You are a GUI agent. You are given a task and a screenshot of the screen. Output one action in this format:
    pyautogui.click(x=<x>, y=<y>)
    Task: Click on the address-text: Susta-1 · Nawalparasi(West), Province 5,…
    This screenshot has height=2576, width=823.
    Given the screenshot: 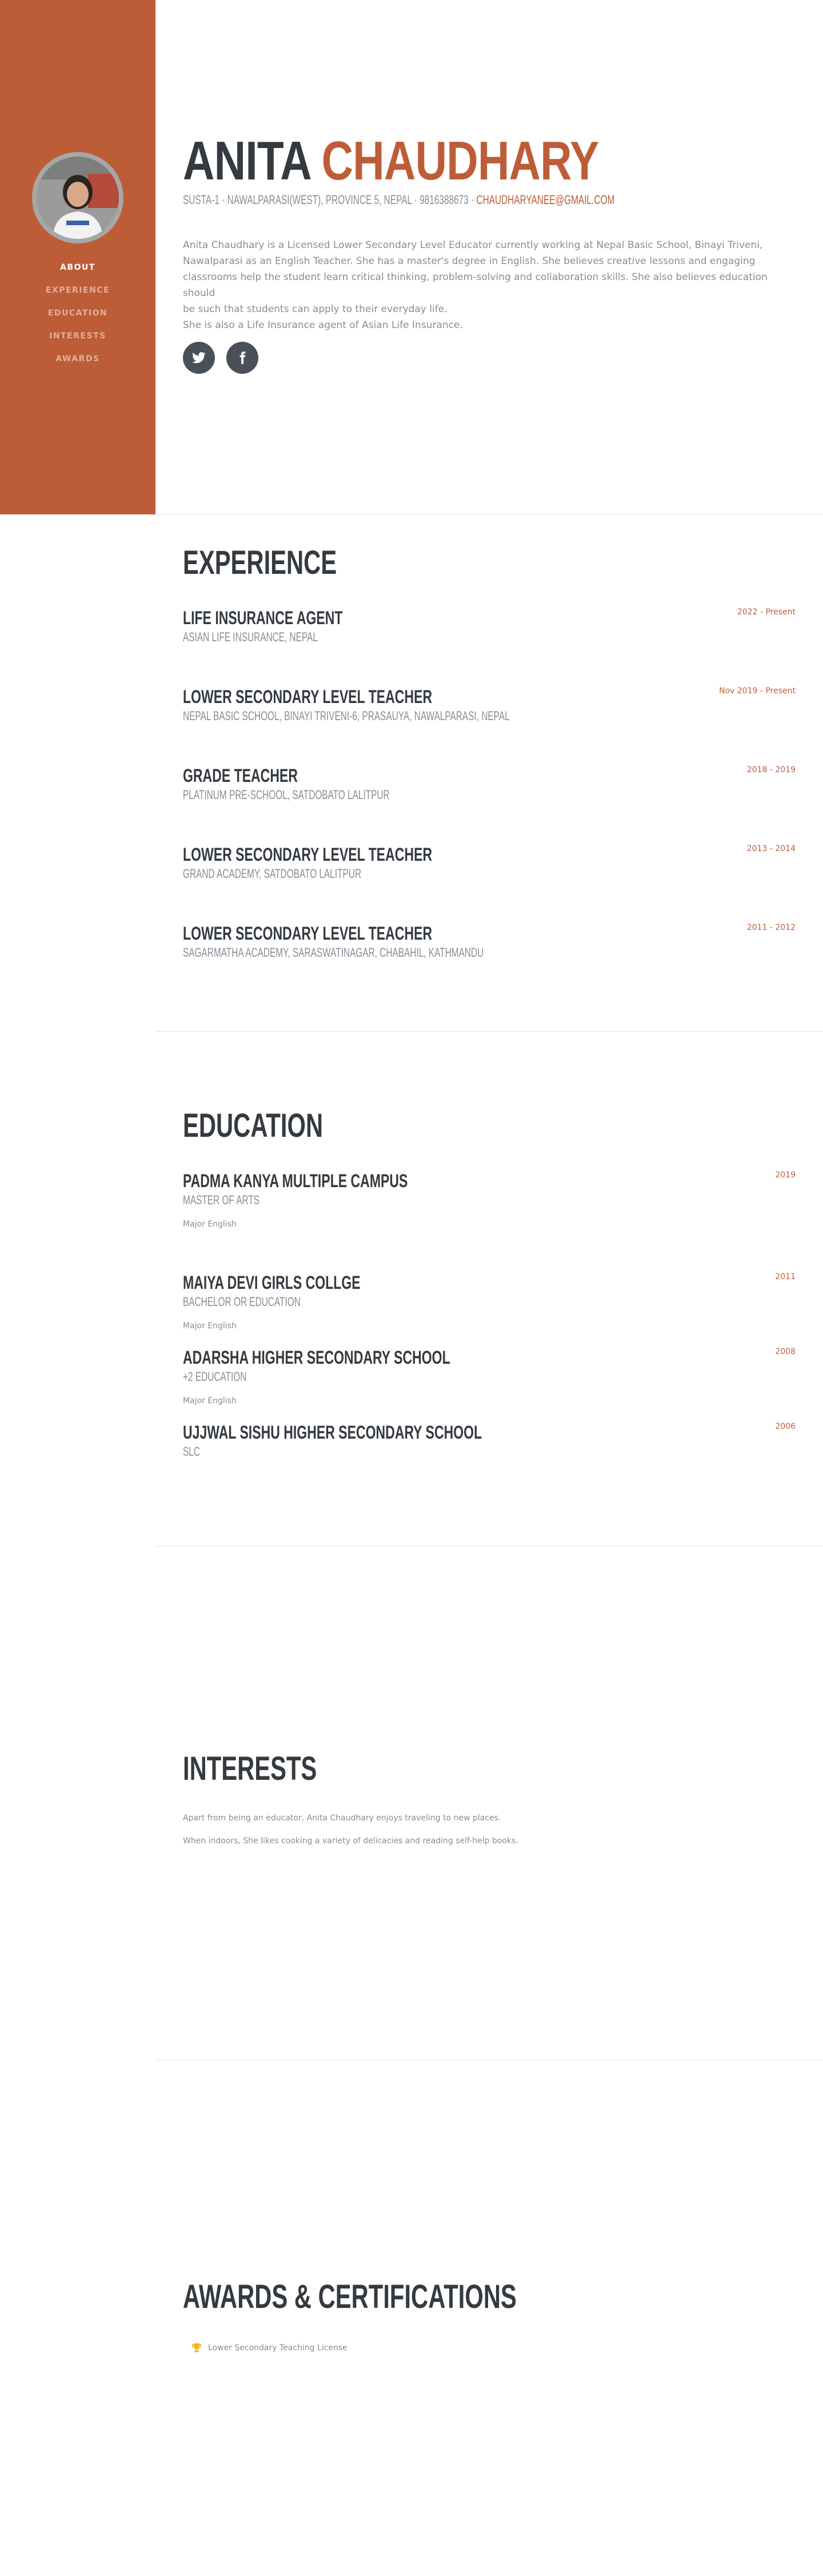 What is the action you would take?
    pyautogui.click(x=330, y=200)
    